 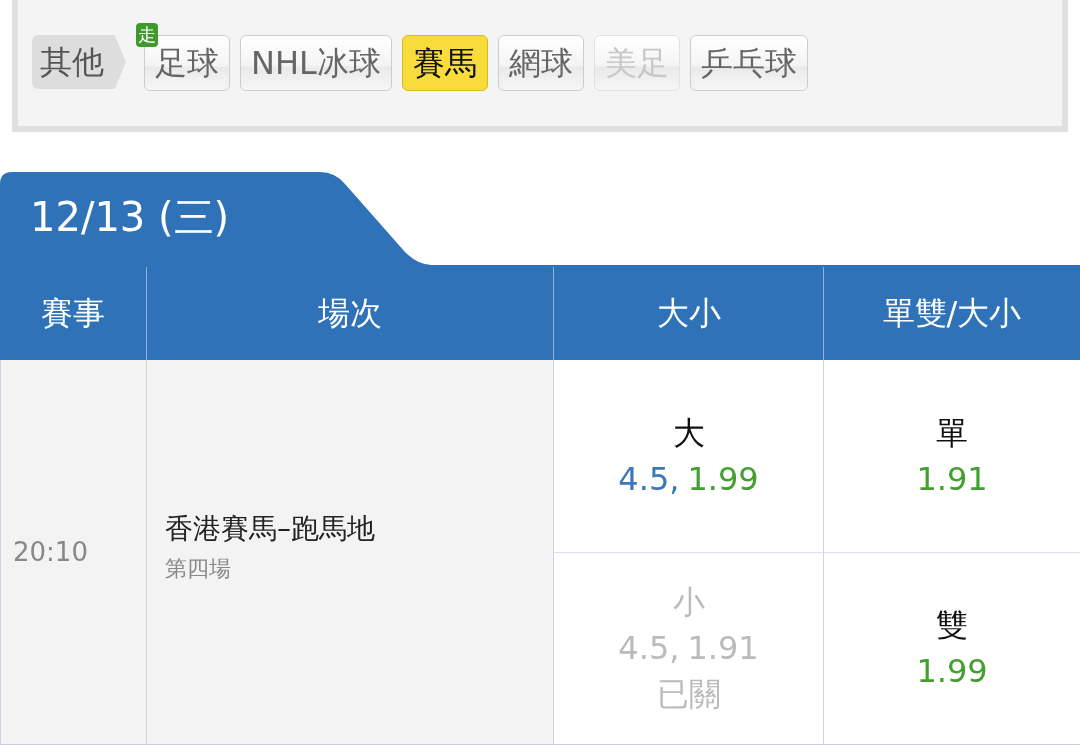 I want to click on column-header: 賽事, so click(x=73, y=313).